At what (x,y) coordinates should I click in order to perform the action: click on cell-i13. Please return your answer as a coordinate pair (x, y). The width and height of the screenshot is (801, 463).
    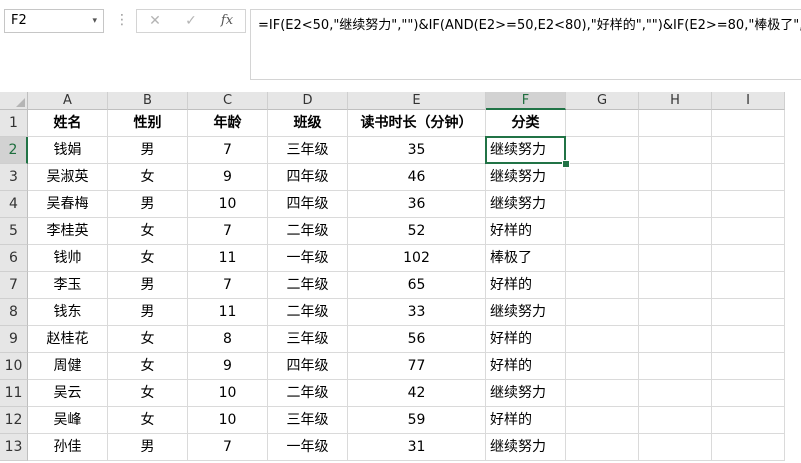
    Looking at the image, I should click on (748, 447).